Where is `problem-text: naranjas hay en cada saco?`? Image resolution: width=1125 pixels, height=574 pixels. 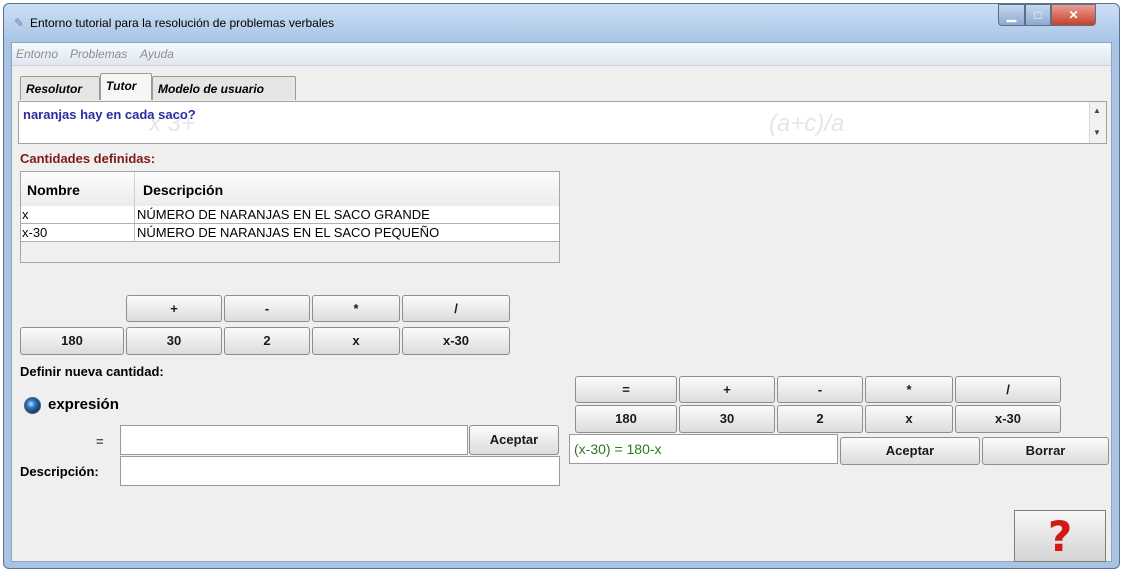
problem-text: naranjas hay en cada saco? is located at coordinates (109, 114).